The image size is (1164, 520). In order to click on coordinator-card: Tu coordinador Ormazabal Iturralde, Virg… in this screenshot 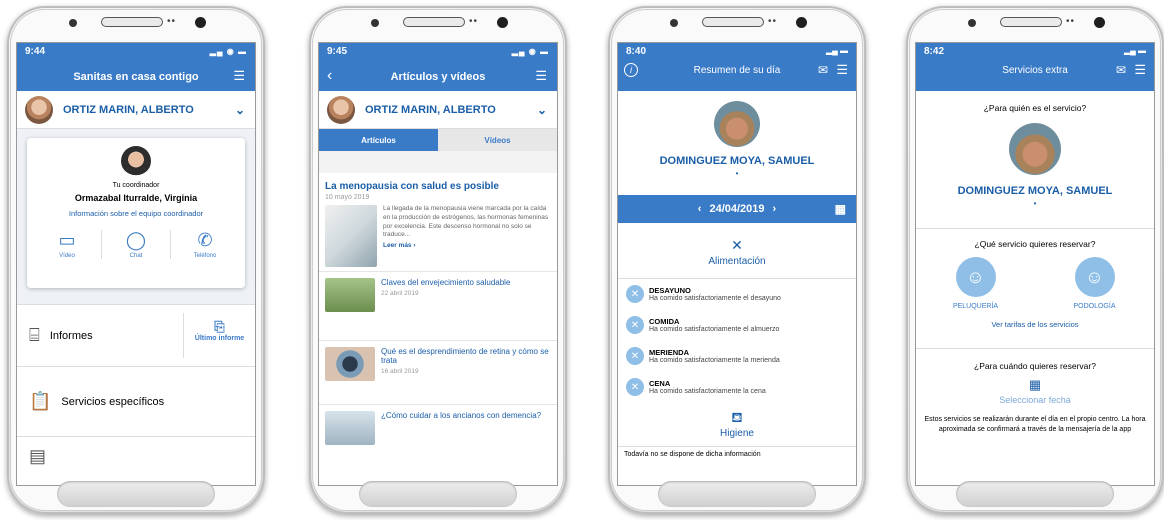, I will do `click(136, 213)`.